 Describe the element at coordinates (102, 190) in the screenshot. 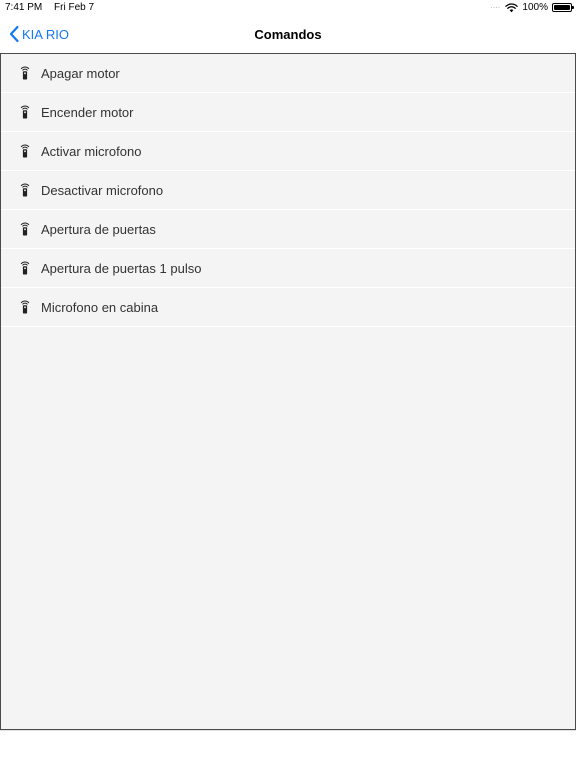

I see `command-label: Desactivar microfono` at that location.